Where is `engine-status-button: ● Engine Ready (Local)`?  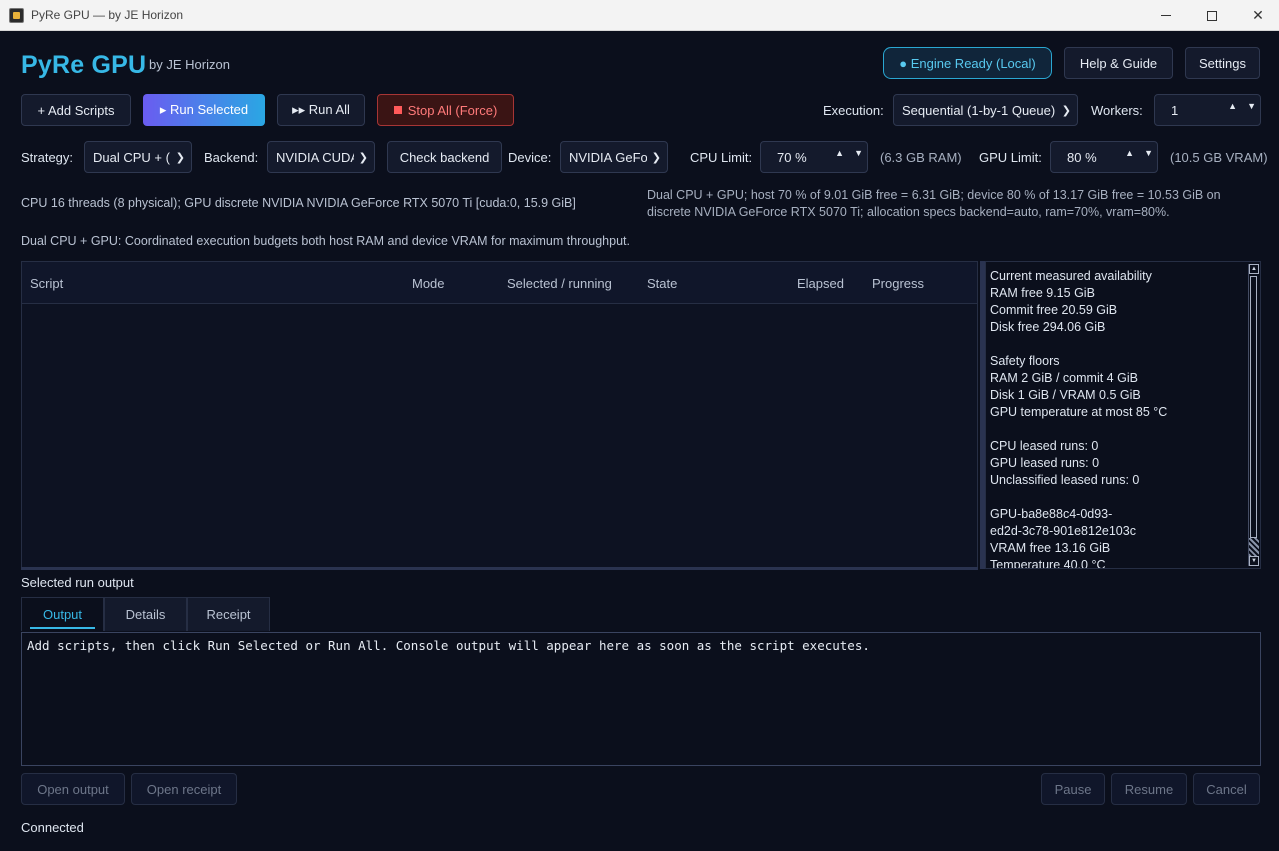 engine-status-button: ● Engine Ready (Local) is located at coordinates (967, 63).